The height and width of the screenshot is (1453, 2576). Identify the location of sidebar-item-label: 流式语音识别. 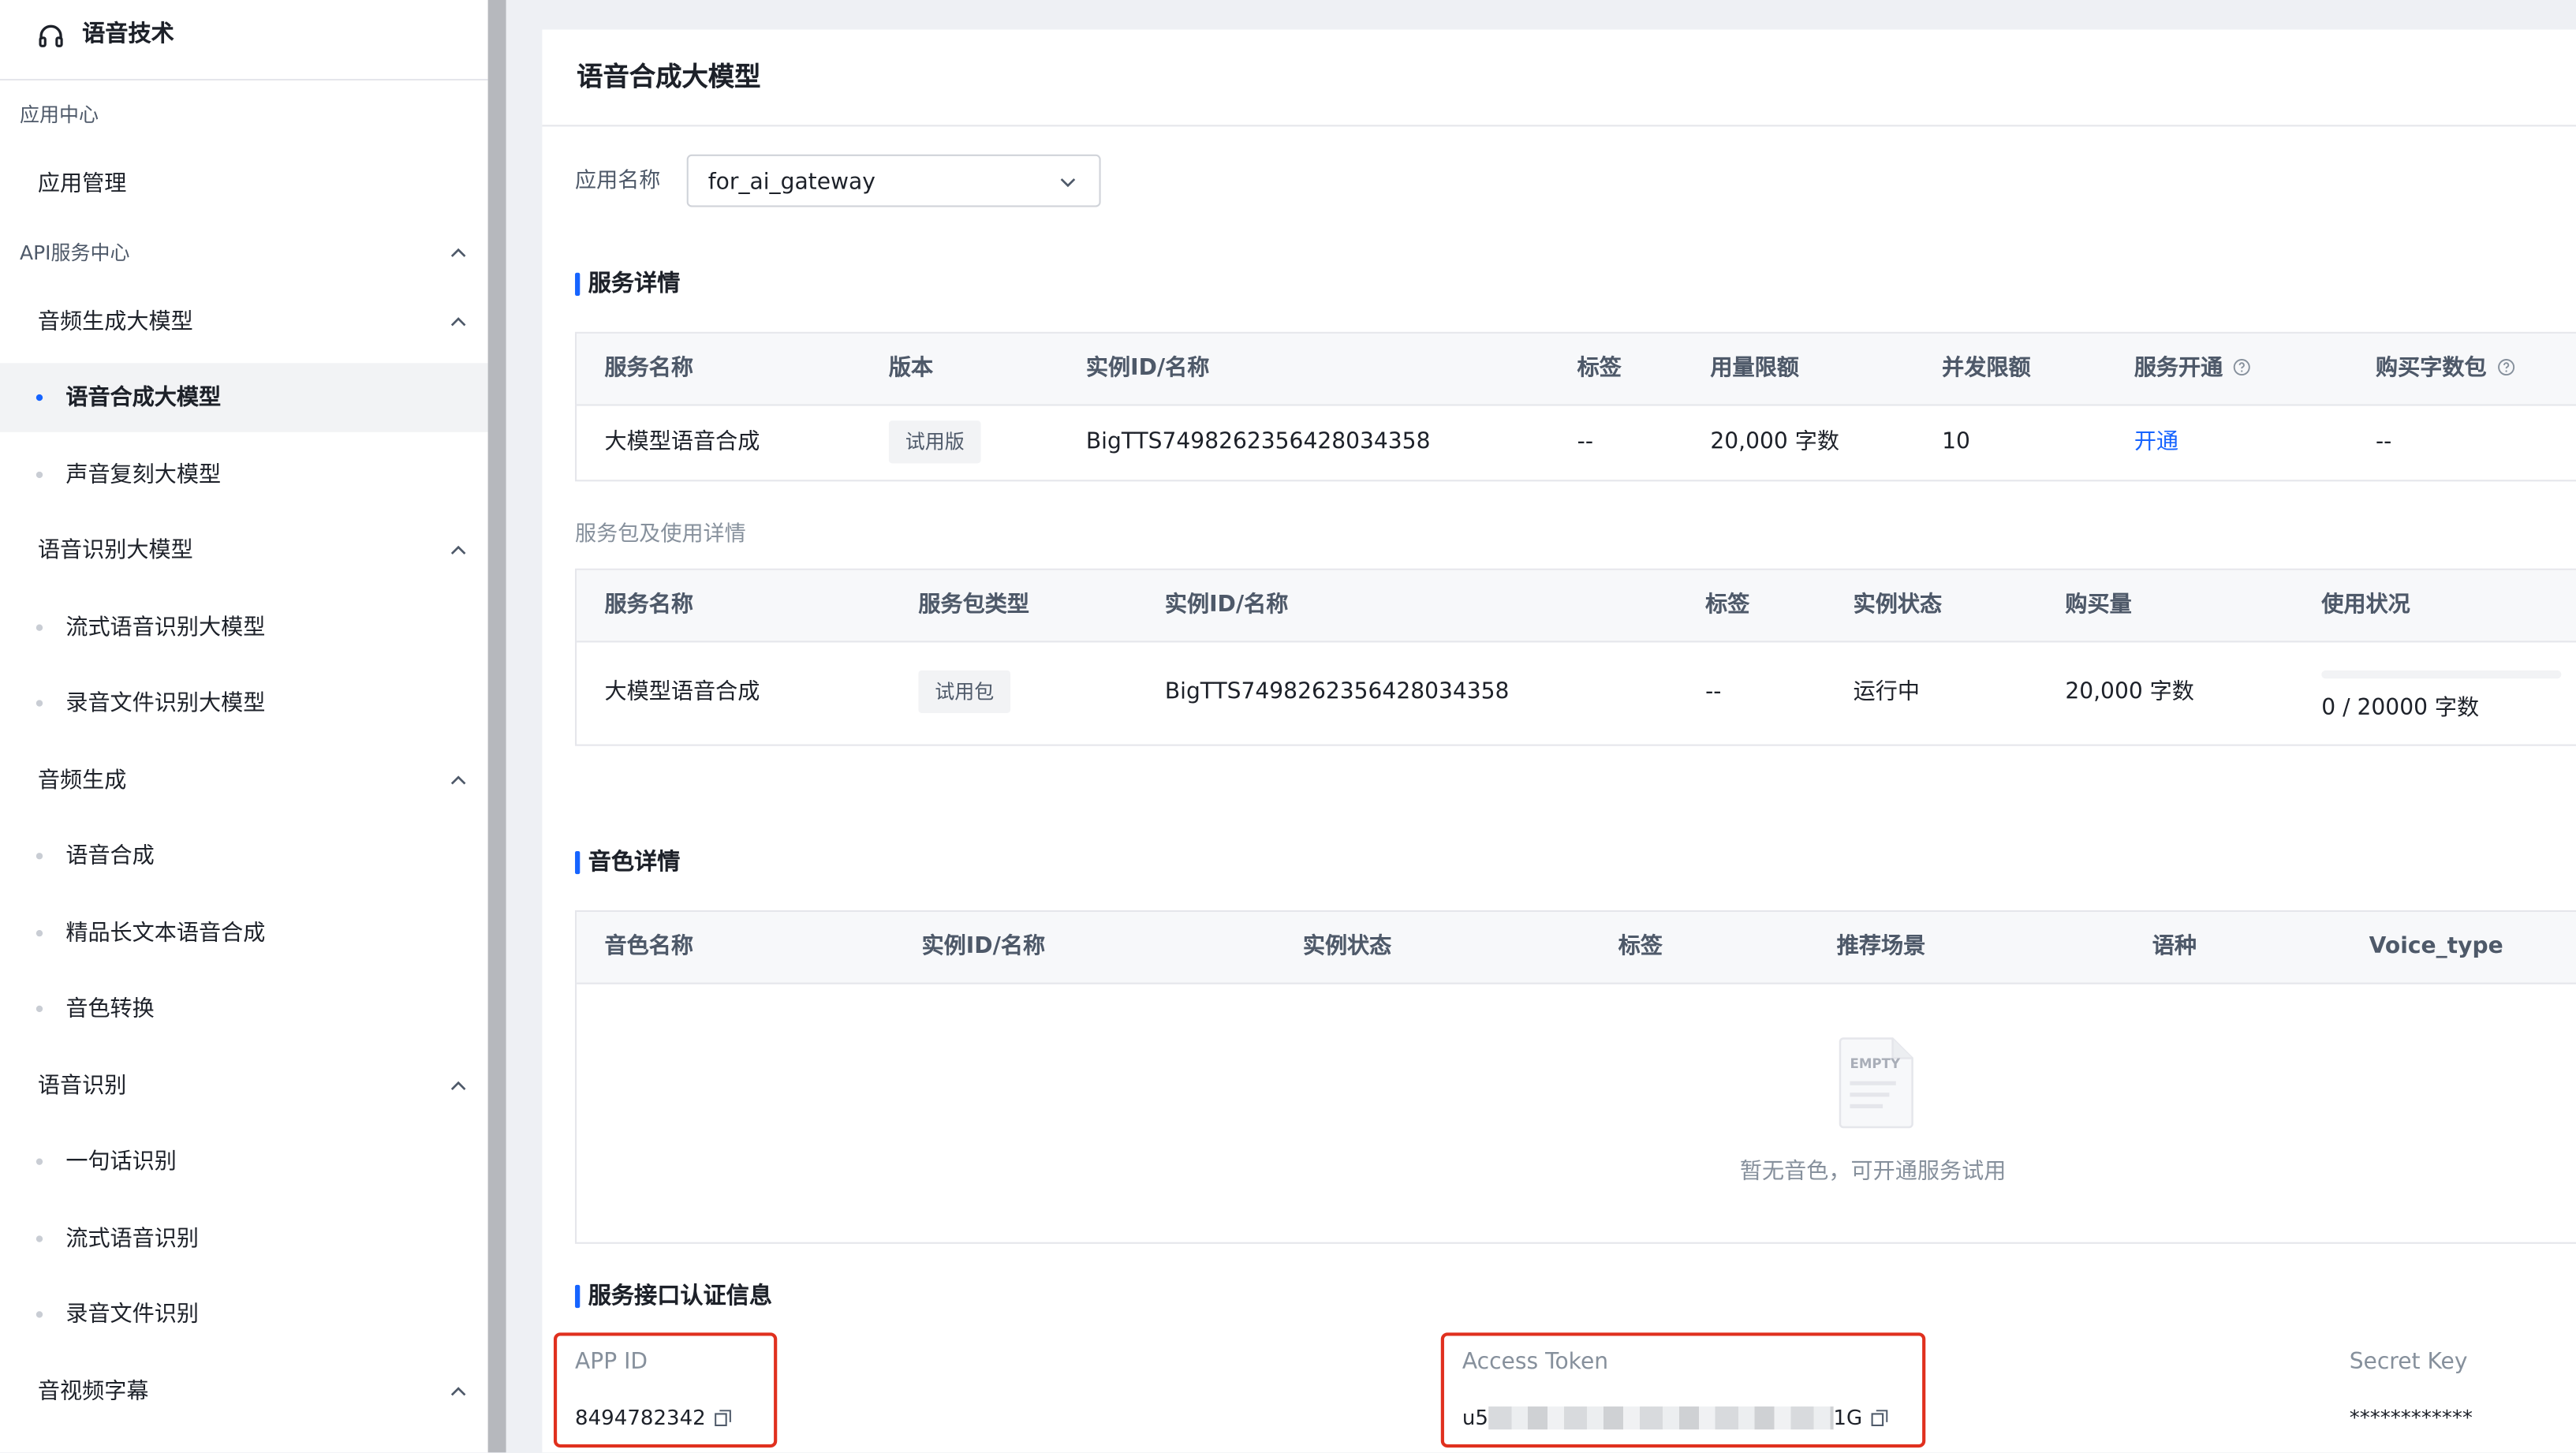
(132, 1239).